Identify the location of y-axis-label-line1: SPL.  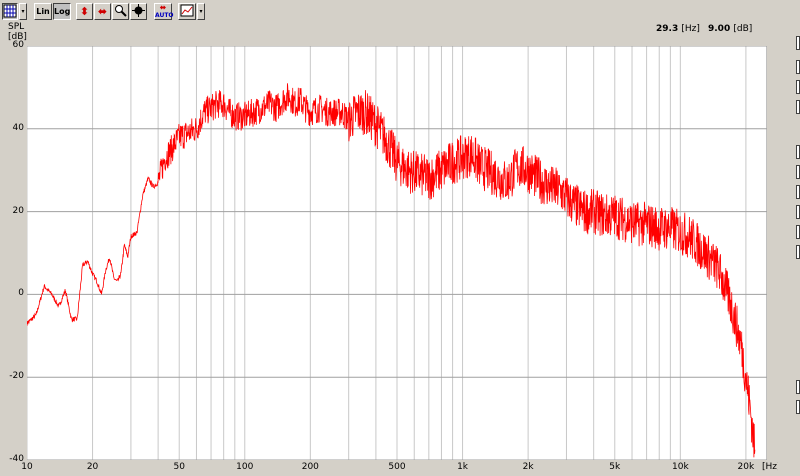
(16, 27).